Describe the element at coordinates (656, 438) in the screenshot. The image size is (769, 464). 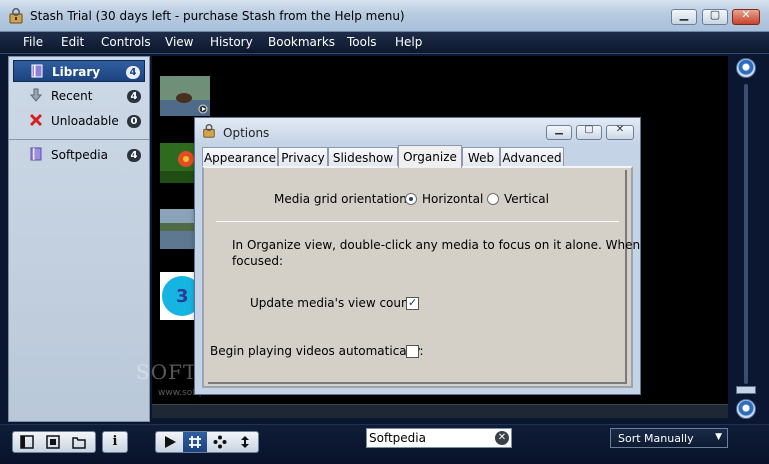
I see `sort-dropdown-value: Sort Manually` at that location.